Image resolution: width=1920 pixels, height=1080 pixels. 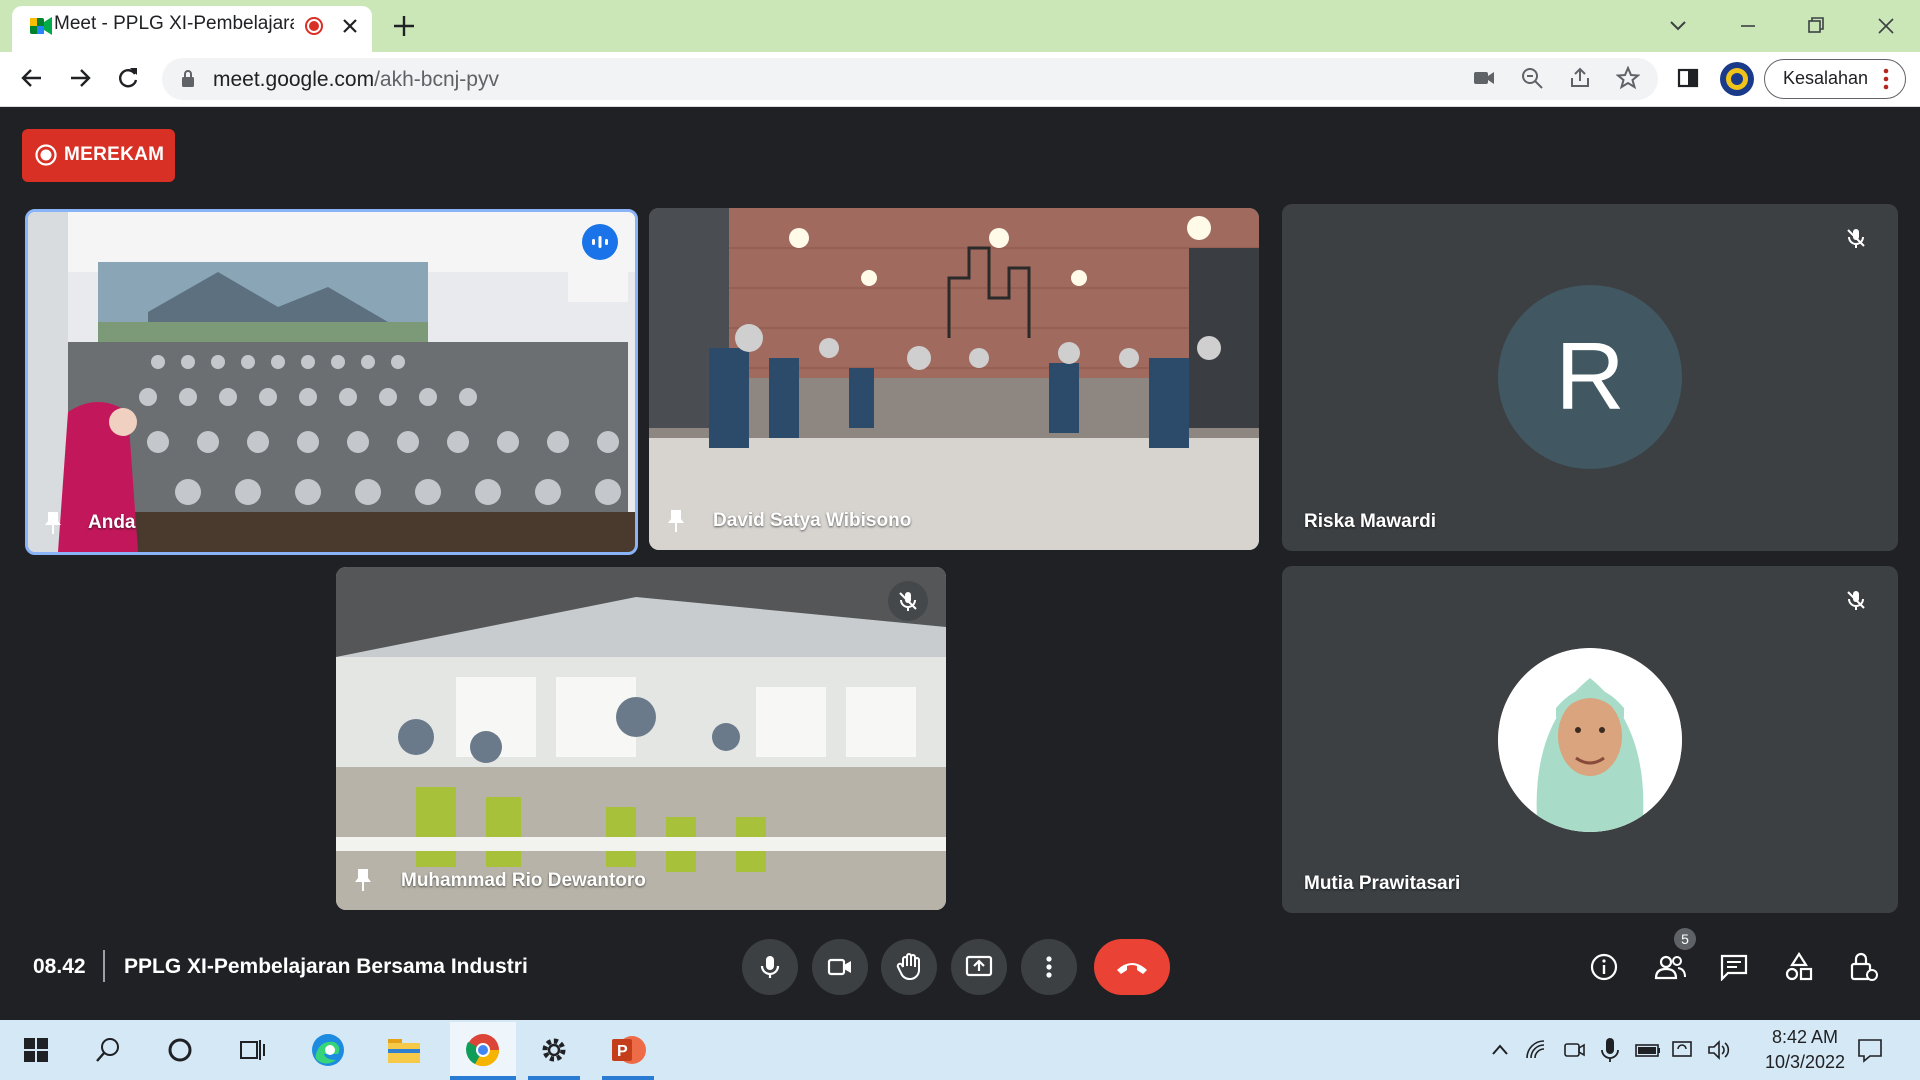 What do you see at coordinates (628, 1078) in the screenshot?
I see `powerpoint-app-indicator` at bounding box center [628, 1078].